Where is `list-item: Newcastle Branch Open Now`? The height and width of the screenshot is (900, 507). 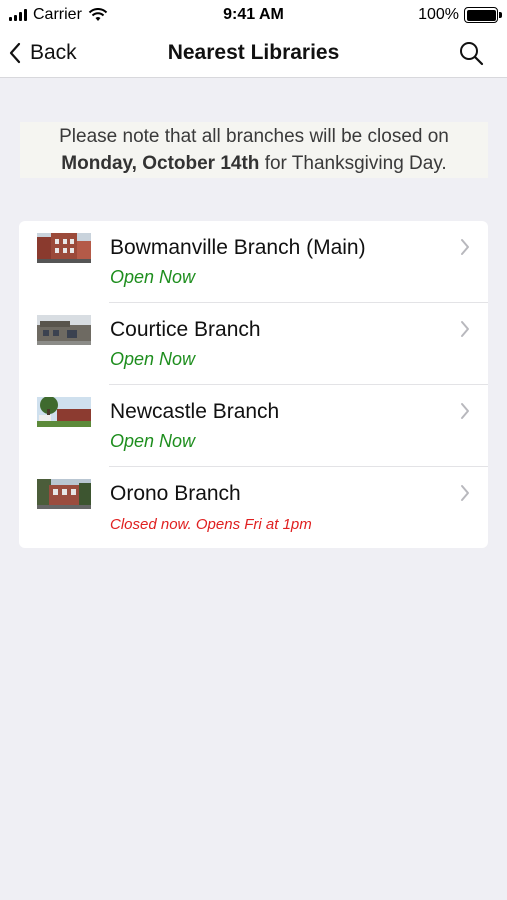 list-item: Newcastle Branch Open Now is located at coordinates (253, 426).